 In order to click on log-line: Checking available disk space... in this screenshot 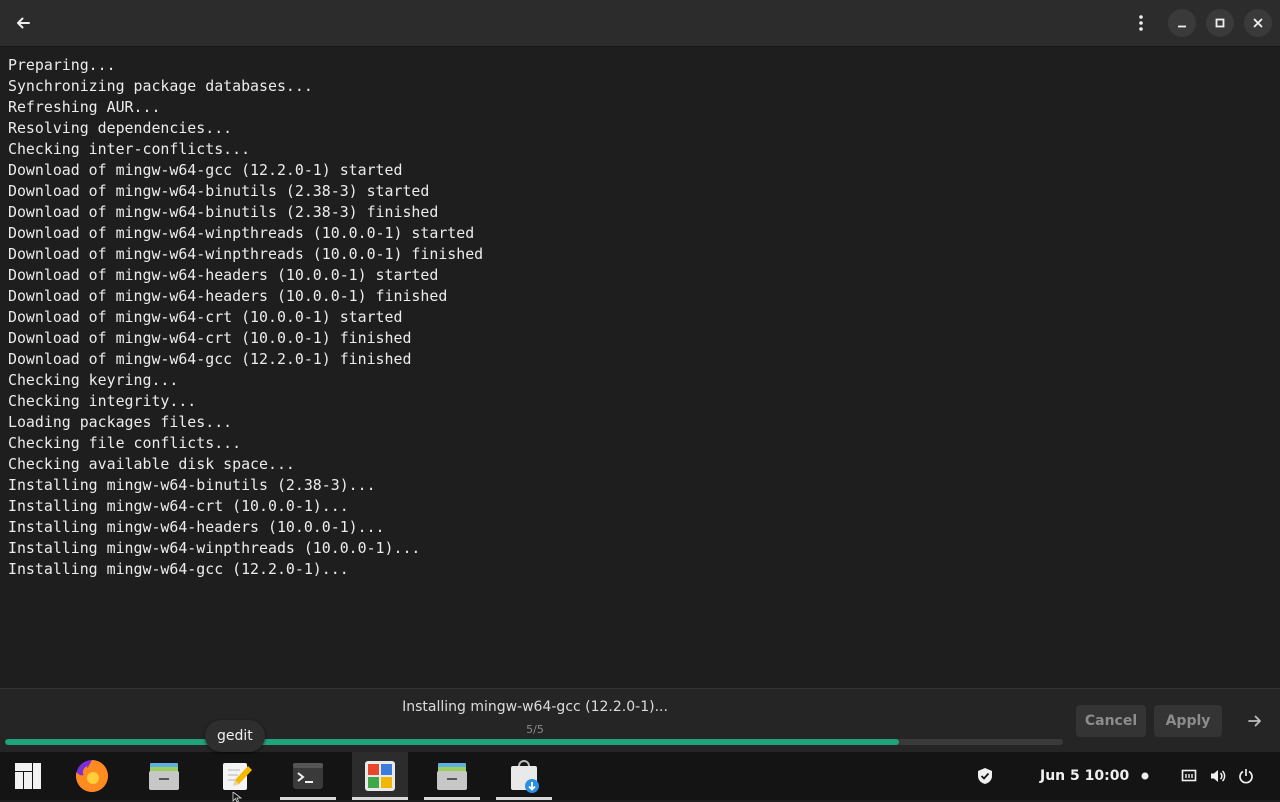, I will do `click(151, 464)`.